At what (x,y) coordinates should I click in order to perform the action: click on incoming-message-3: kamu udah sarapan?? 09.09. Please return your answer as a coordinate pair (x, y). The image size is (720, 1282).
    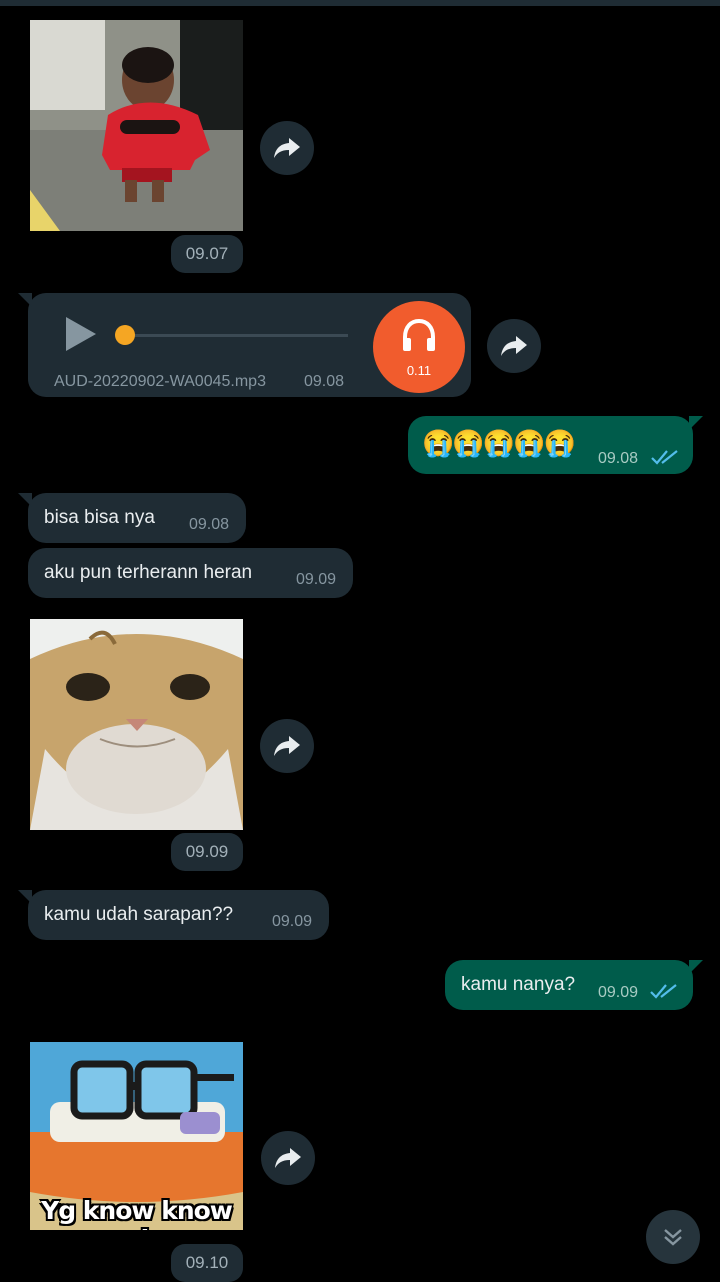
    Looking at the image, I should click on (173, 915).